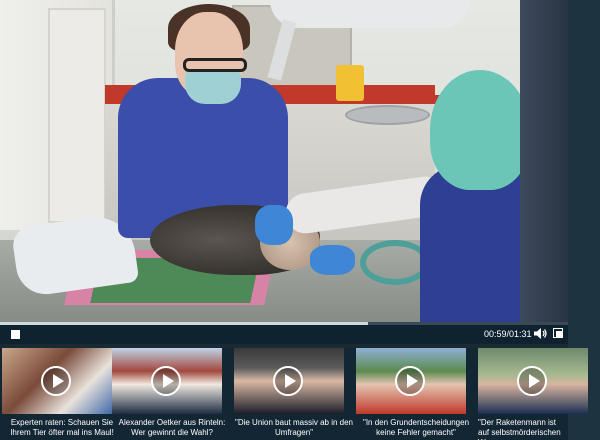 The height and width of the screenshot is (440, 600). I want to click on progress-bar, so click(284, 323).